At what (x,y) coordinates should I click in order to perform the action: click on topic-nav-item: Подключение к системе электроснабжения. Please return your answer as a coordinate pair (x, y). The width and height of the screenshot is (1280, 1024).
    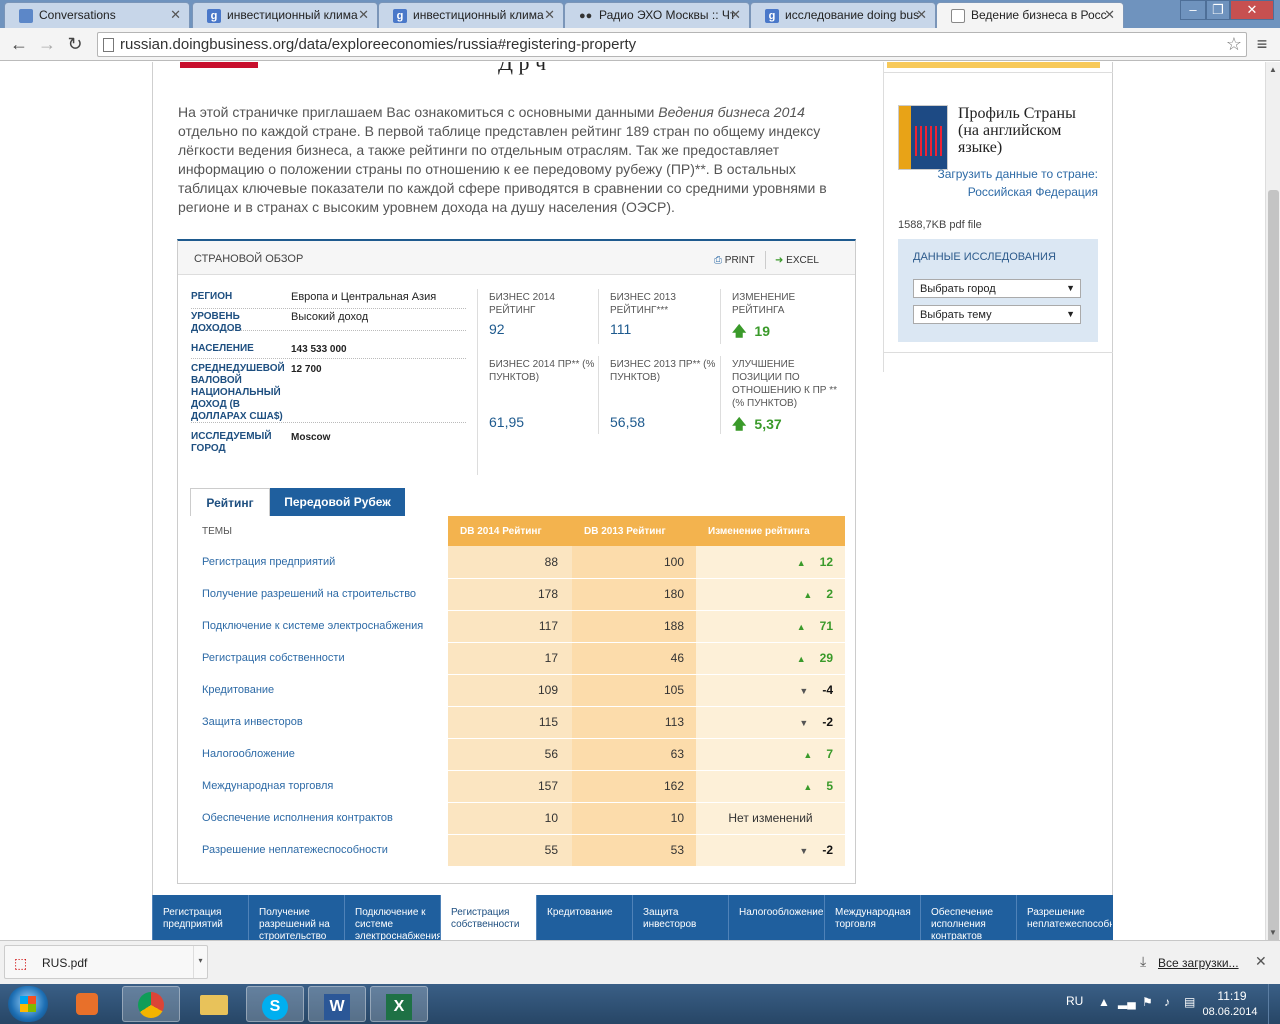
    Looking at the image, I should click on (392, 917).